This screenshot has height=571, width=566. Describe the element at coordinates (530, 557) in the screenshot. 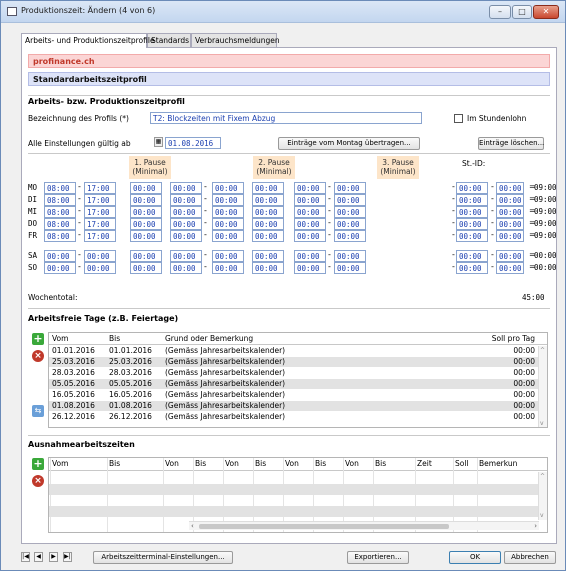

I see `cancel-button: Abbrechen` at that location.